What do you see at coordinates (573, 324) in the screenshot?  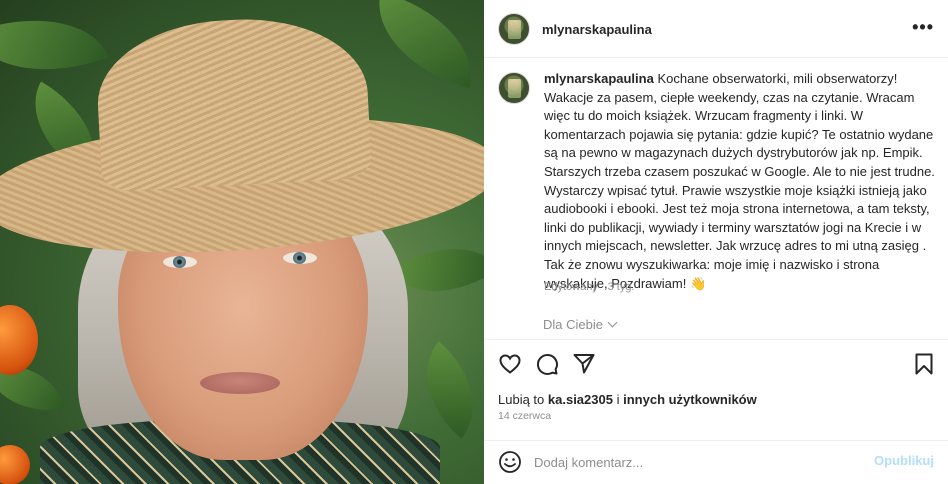 I see `language-toggle-label: Dla Ciebie` at bounding box center [573, 324].